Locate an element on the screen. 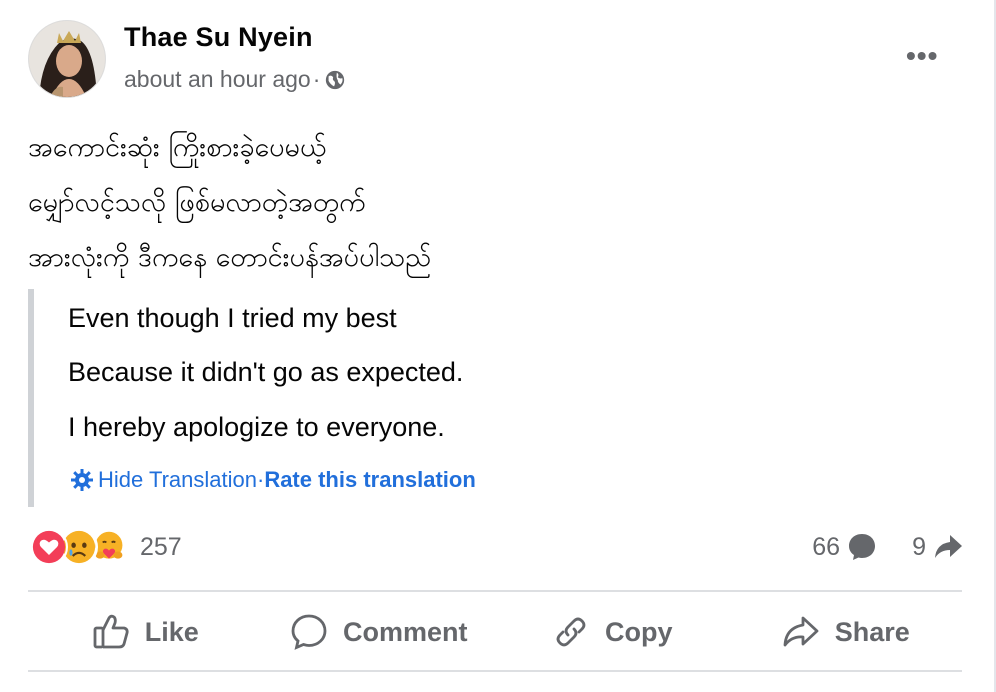  share-icon is located at coordinates (801, 631).